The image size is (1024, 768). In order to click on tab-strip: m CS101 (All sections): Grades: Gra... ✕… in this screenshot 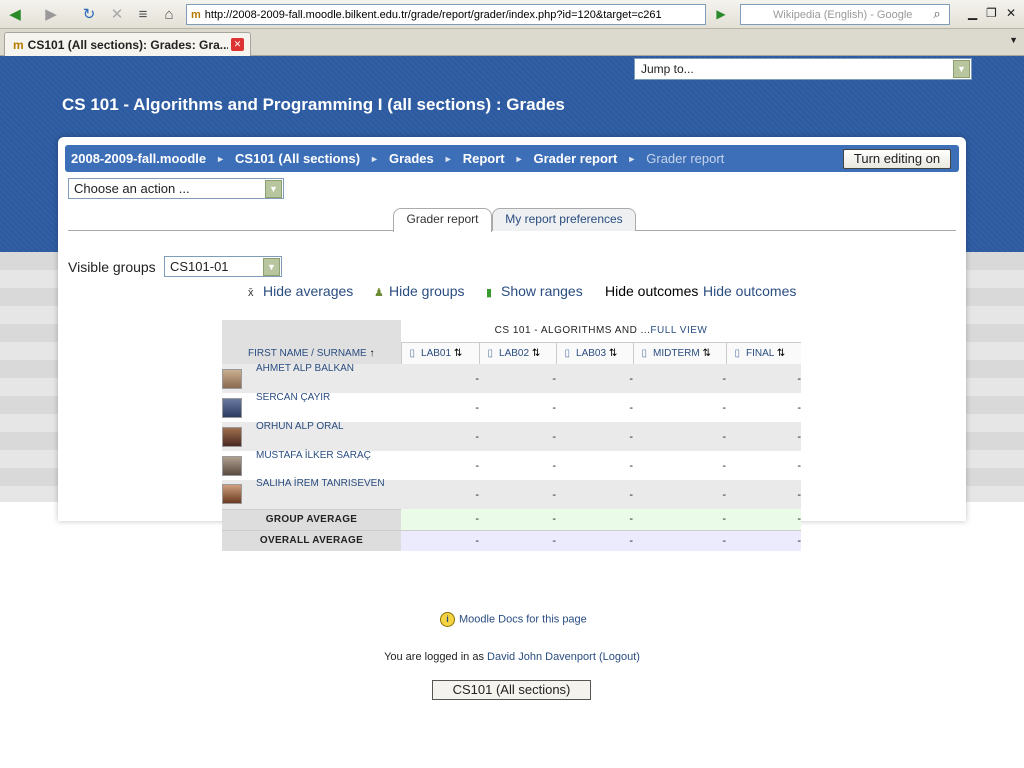, I will do `click(512, 42)`.